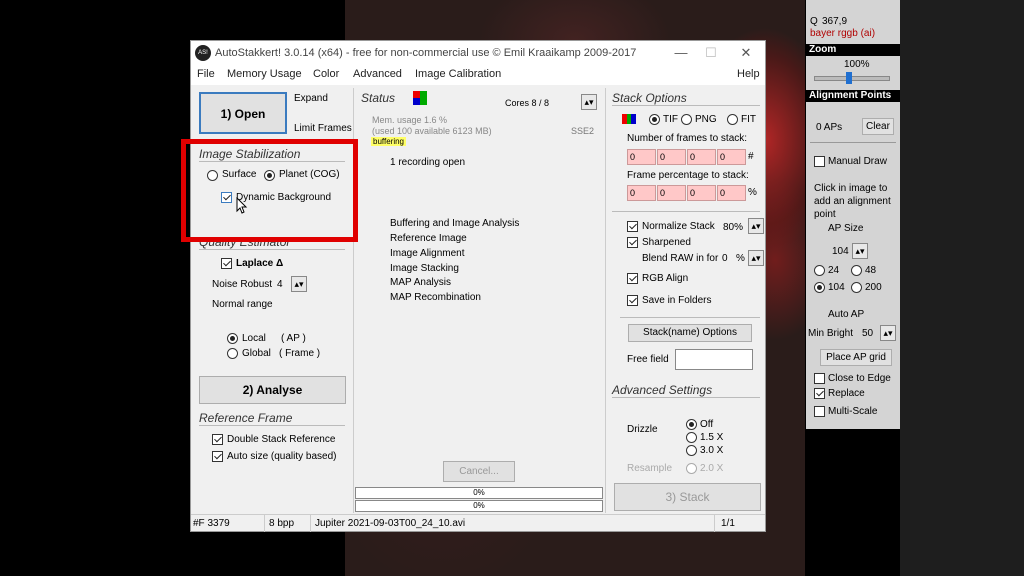 The width and height of the screenshot is (1024, 576). Describe the element at coordinates (632, 242) in the screenshot. I see `sharpened-checkbox` at that location.